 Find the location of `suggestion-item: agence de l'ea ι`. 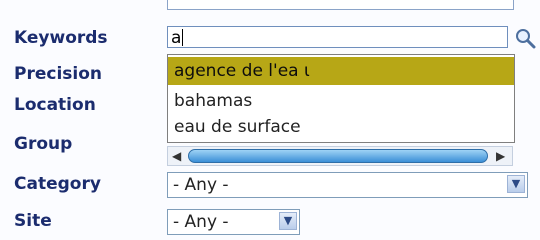

suggestion-item: agence de l'ea ι is located at coordinates (341, 71).